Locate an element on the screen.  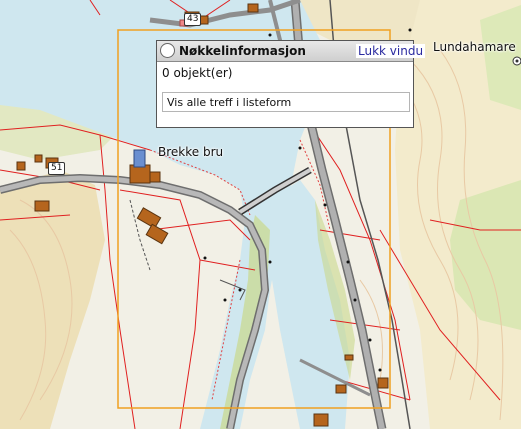
info-popup-title: Nøkkelinformasjon is located at coordinates (242, 51).